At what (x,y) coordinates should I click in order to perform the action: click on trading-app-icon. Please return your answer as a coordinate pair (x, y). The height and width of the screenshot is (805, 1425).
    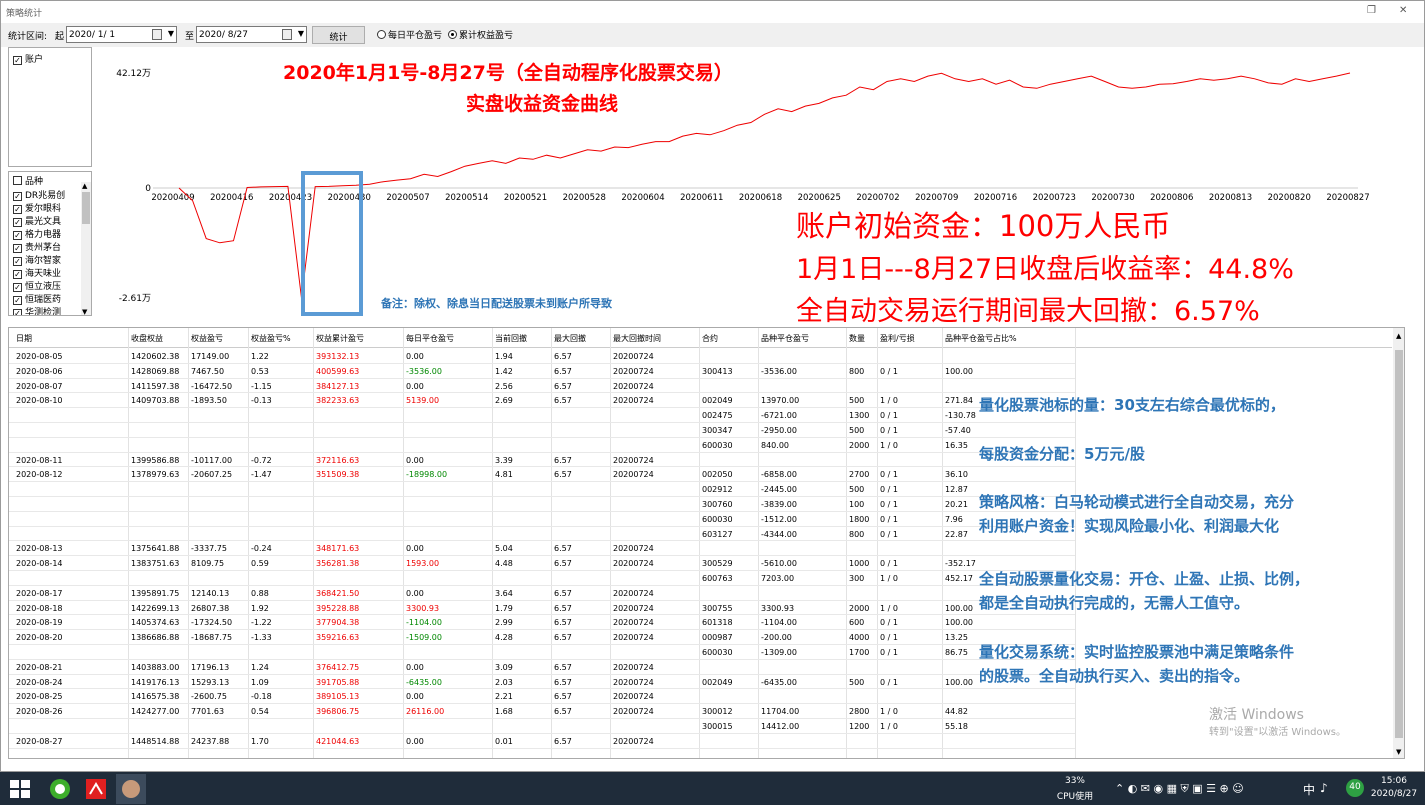
    Looking at the image, I should click on (96, 789).